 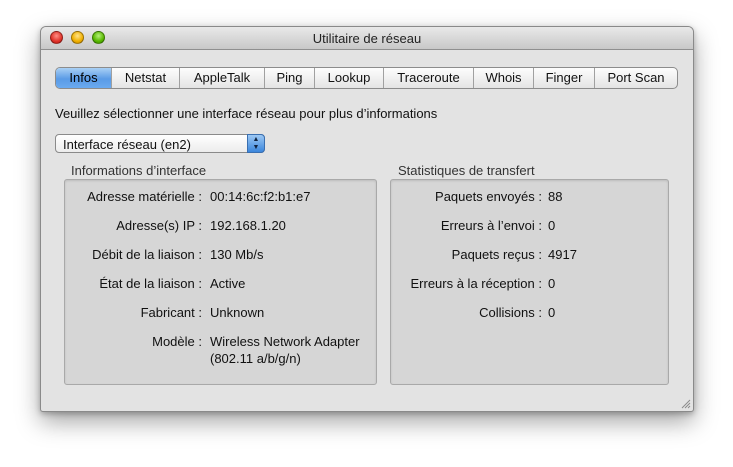 What do you see at coordinates (428, 78) in the screenshot?
I see `tab-traceroute: Traceroute` at bounding box center [428, 78].